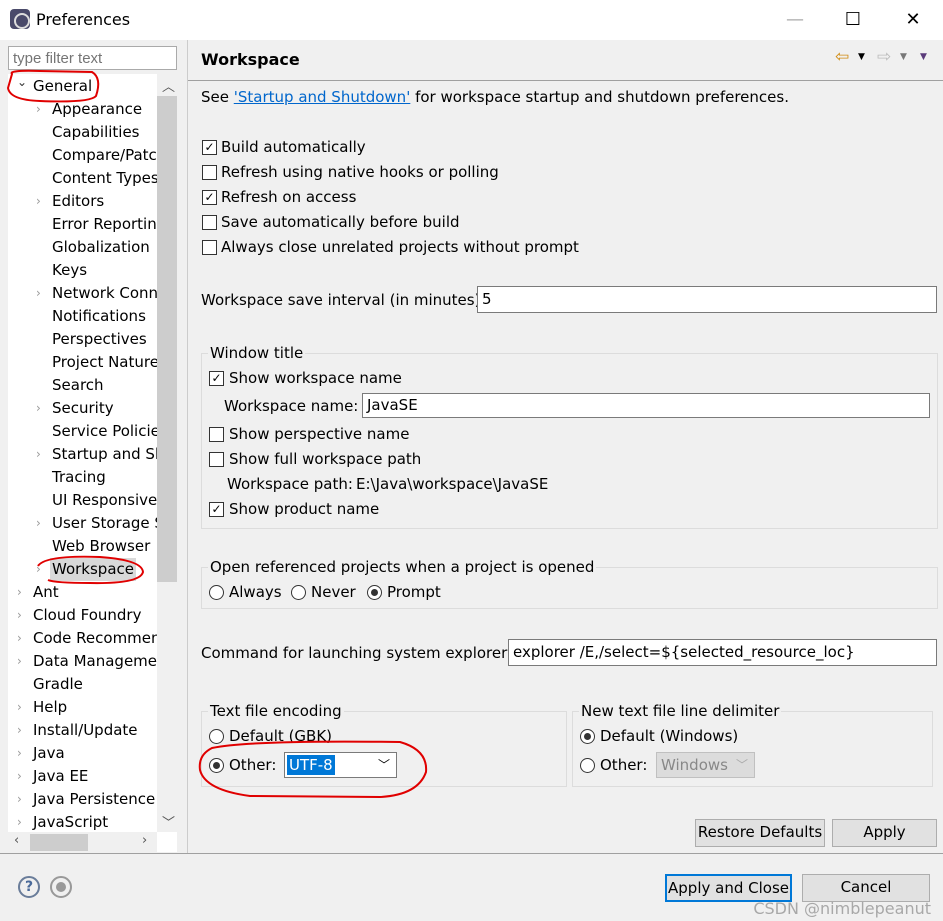  What do you see at coordinates (82, 201) in the screenshot?
I see `tree-item: › Editors` at bounding box center [82, 201].